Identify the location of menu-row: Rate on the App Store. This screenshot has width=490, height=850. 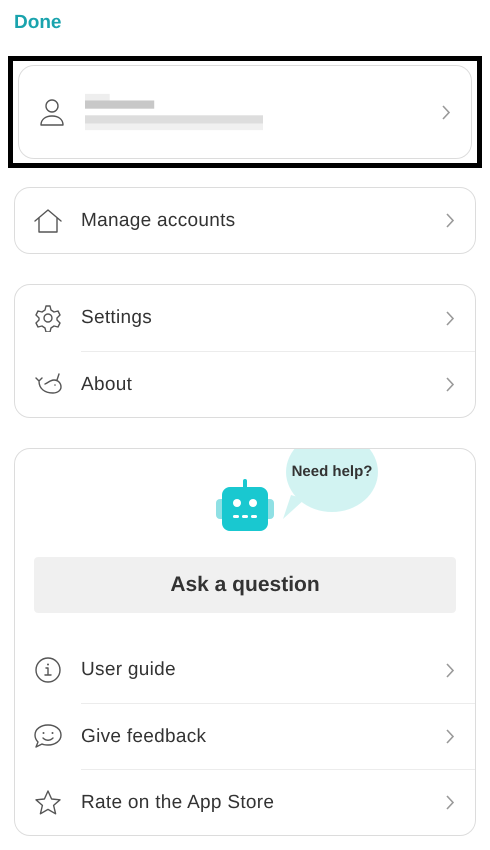
(245, 802).